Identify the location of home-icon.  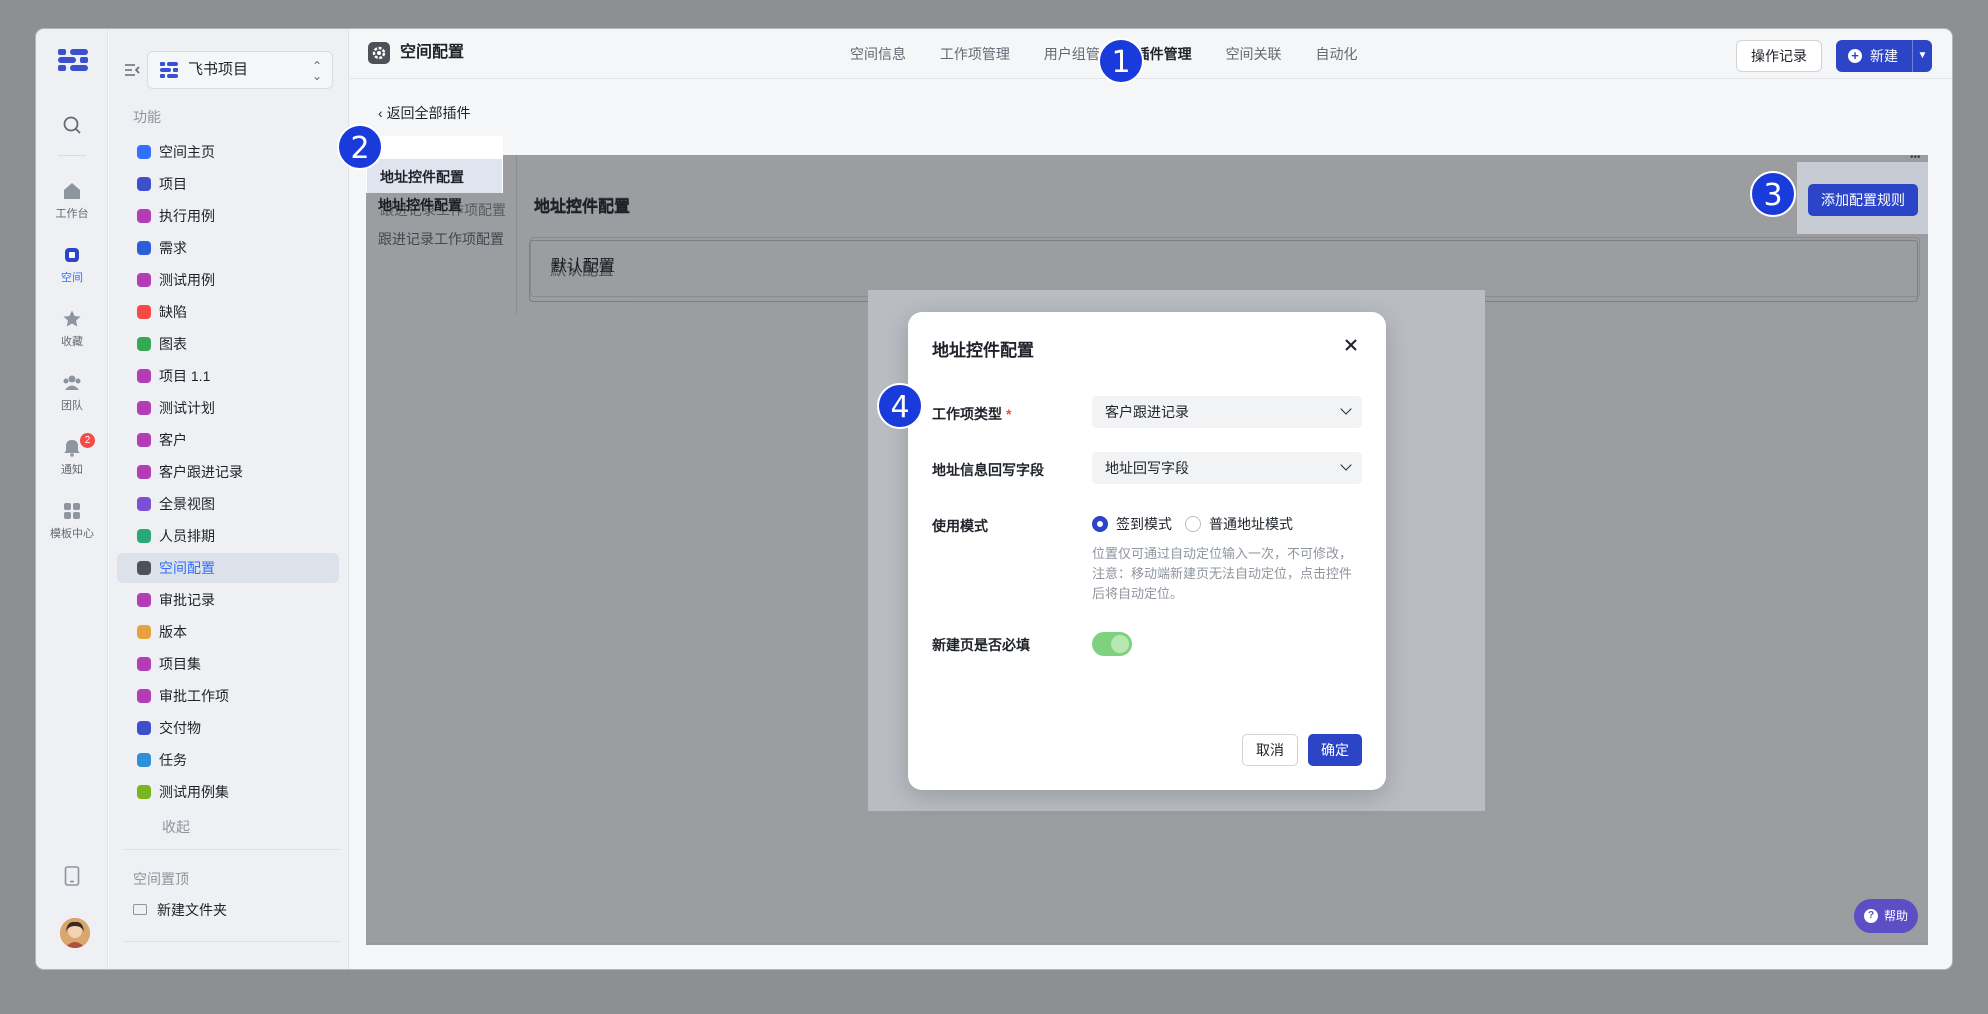
(72, 191).